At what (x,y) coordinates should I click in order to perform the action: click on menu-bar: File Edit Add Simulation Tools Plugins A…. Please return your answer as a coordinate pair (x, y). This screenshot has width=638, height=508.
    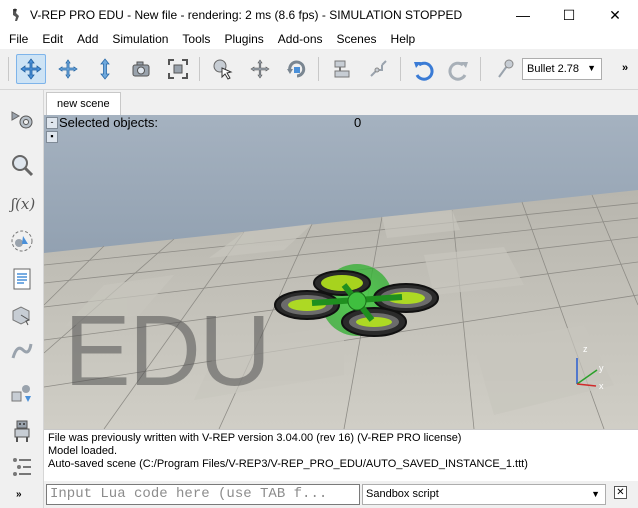
    Looking at the image, I should click on (319, 39).